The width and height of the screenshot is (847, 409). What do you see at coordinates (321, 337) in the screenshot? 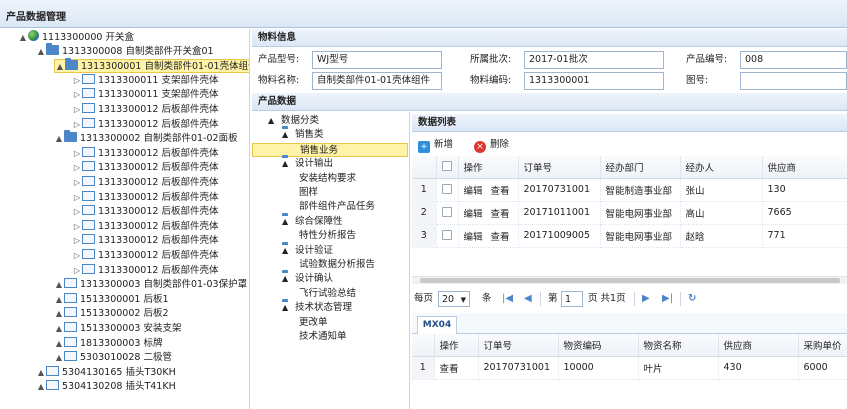
I see `category-node: 技术通知单` at bounding box center [321, 337].